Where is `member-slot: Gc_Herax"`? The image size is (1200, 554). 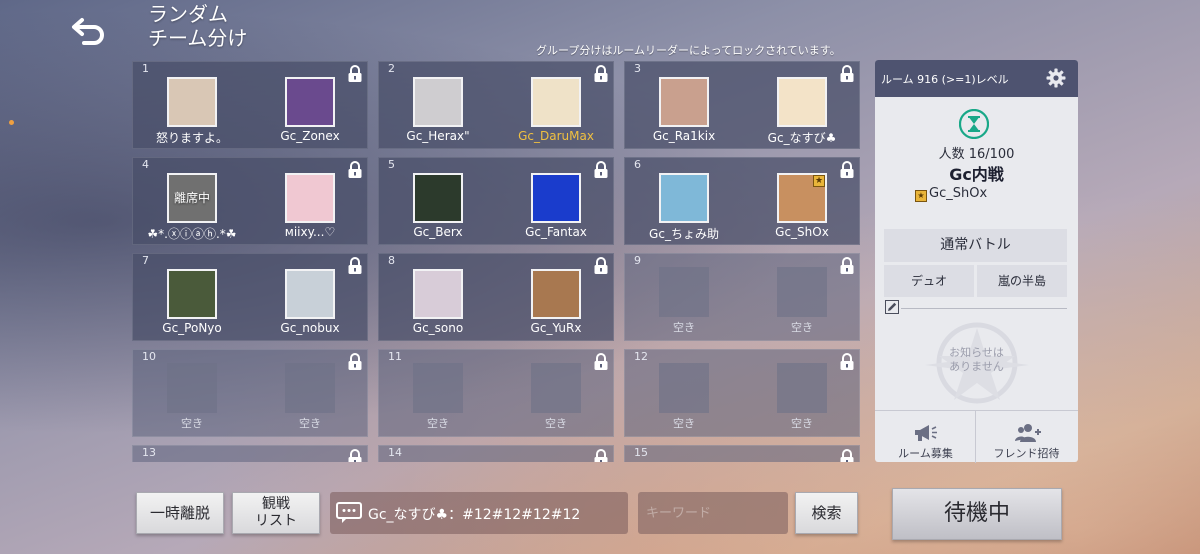 member-slot: Gc_Herax" is located at coordinates (438, 106).